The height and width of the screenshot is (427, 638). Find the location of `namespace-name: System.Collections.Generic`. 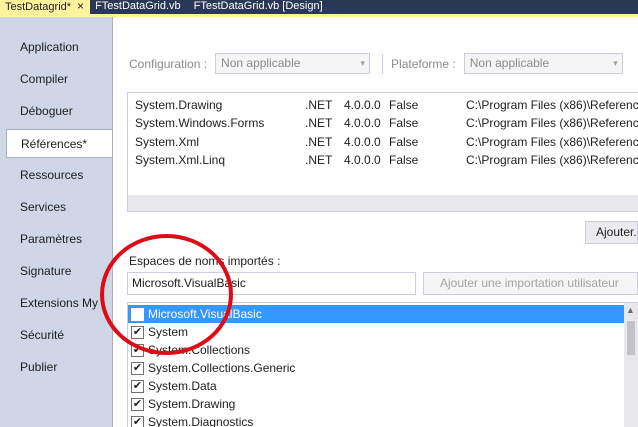

namespace-name: System.Collections.Generic is located at coordinates (222, 368).